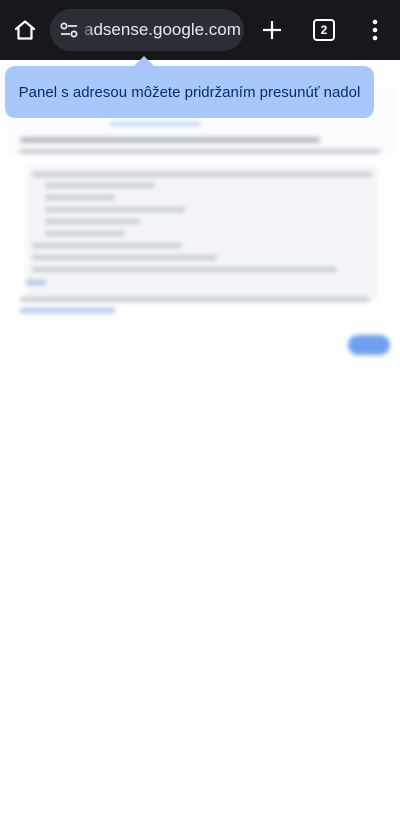 The image size is (400, 814). I want to click on more-vert-icon, so click(375, 30).